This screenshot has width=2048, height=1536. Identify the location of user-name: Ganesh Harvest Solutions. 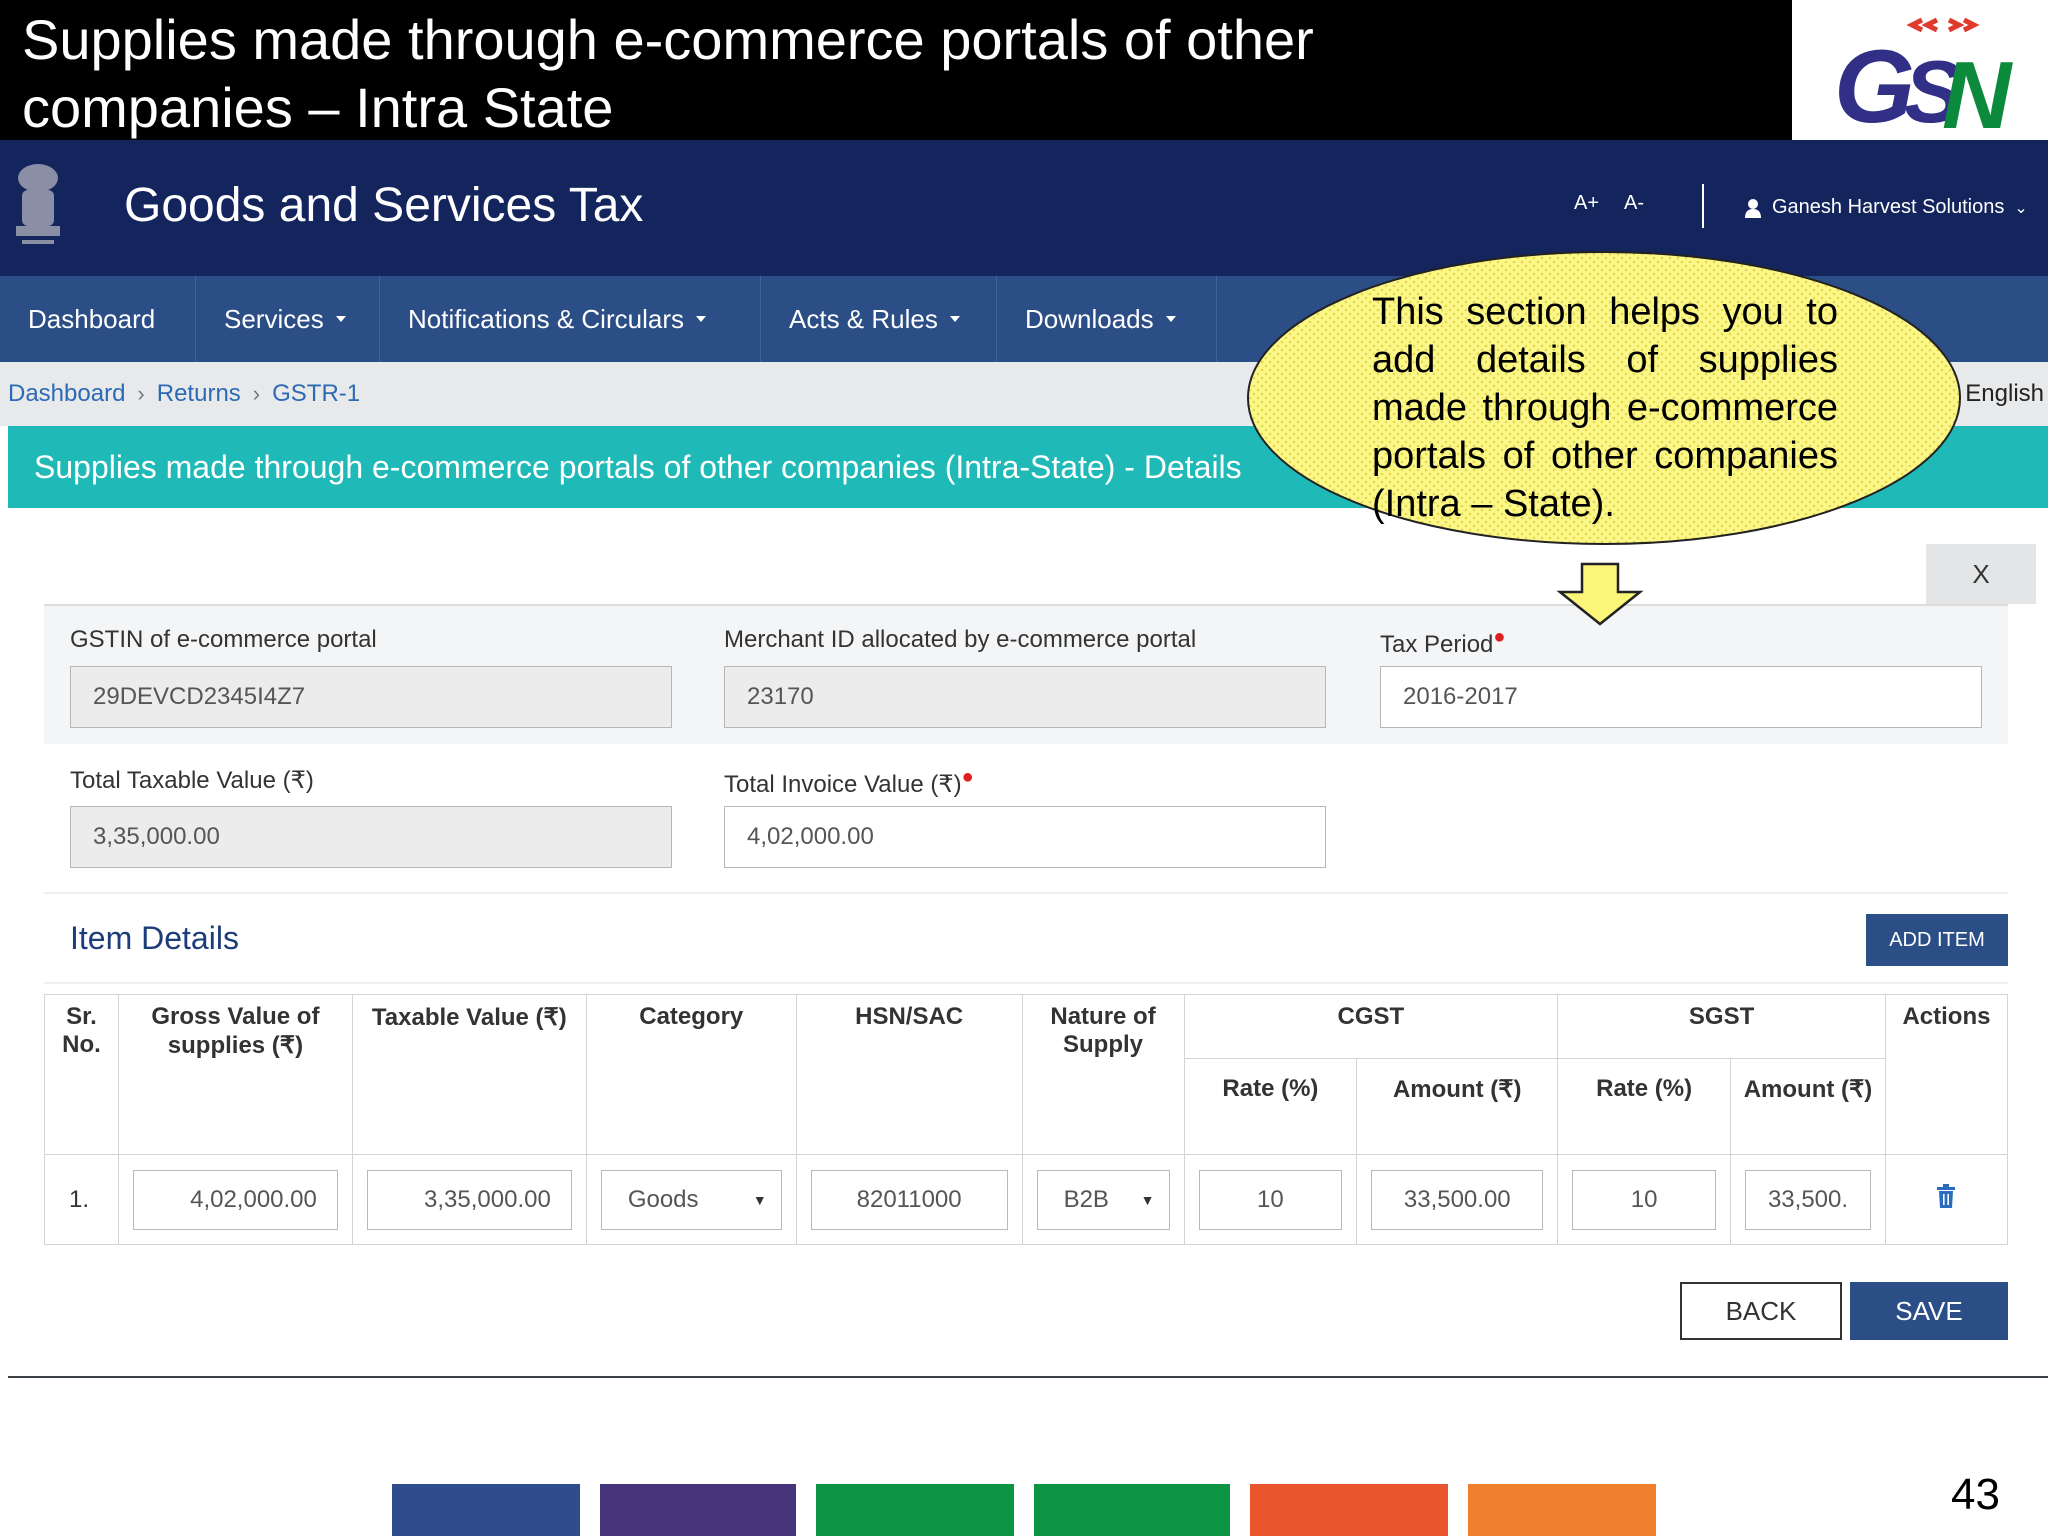
(1888, 207).